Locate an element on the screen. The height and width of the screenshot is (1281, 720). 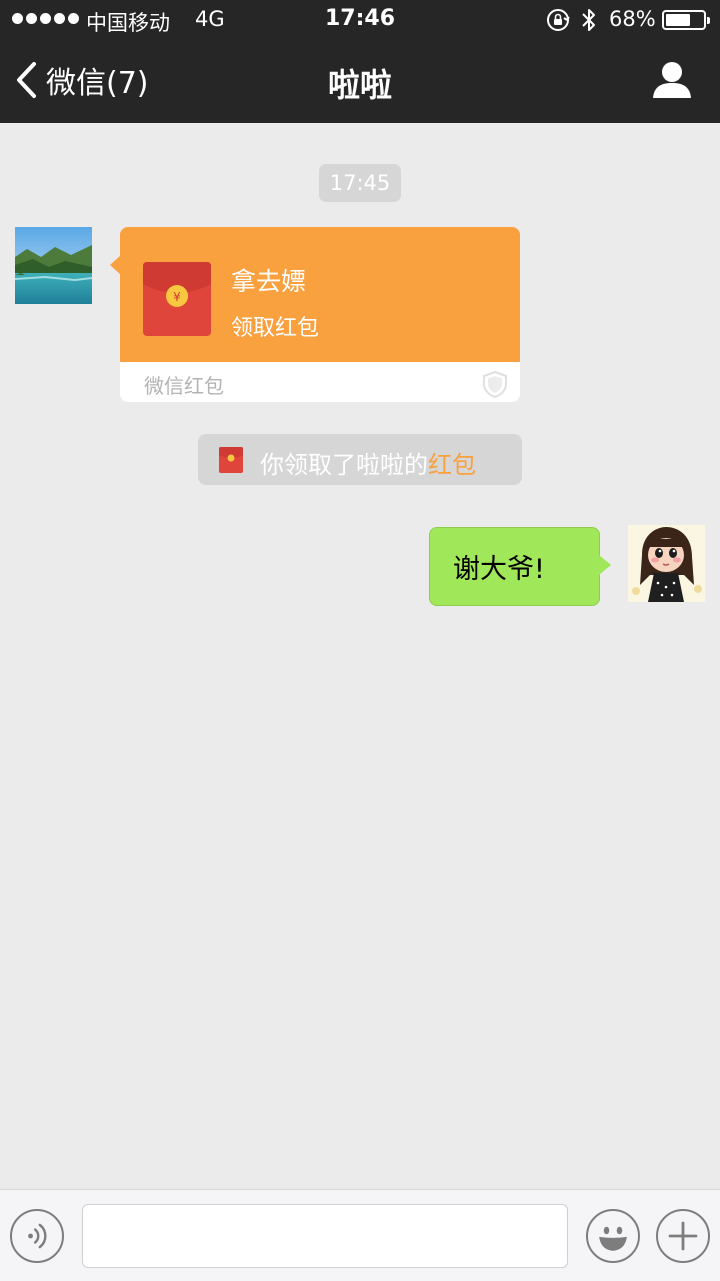
more-button is located at coordinates (683, 1236).